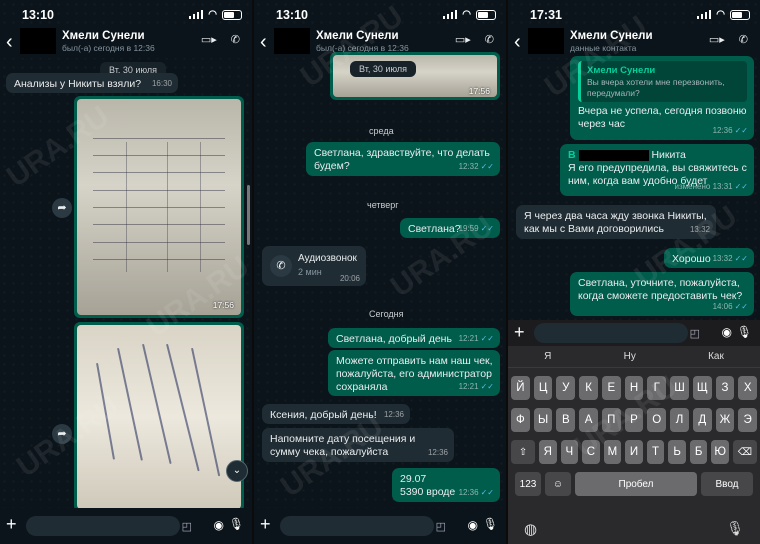 The image size is (760, 544). Describe the element at coordinates (679, 420) in the screenshot. I see `letter-key: Л` at that location.